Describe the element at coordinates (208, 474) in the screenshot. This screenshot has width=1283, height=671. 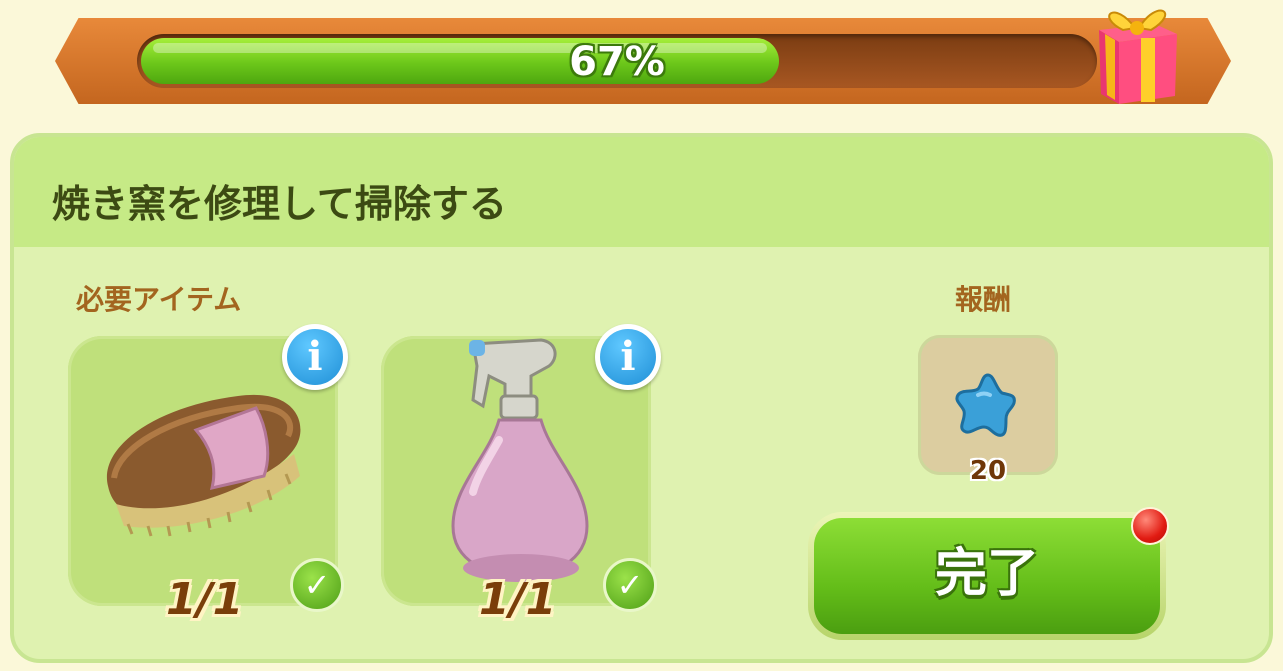
I see `item-card-brush: i ✓ 1/1` at that location.